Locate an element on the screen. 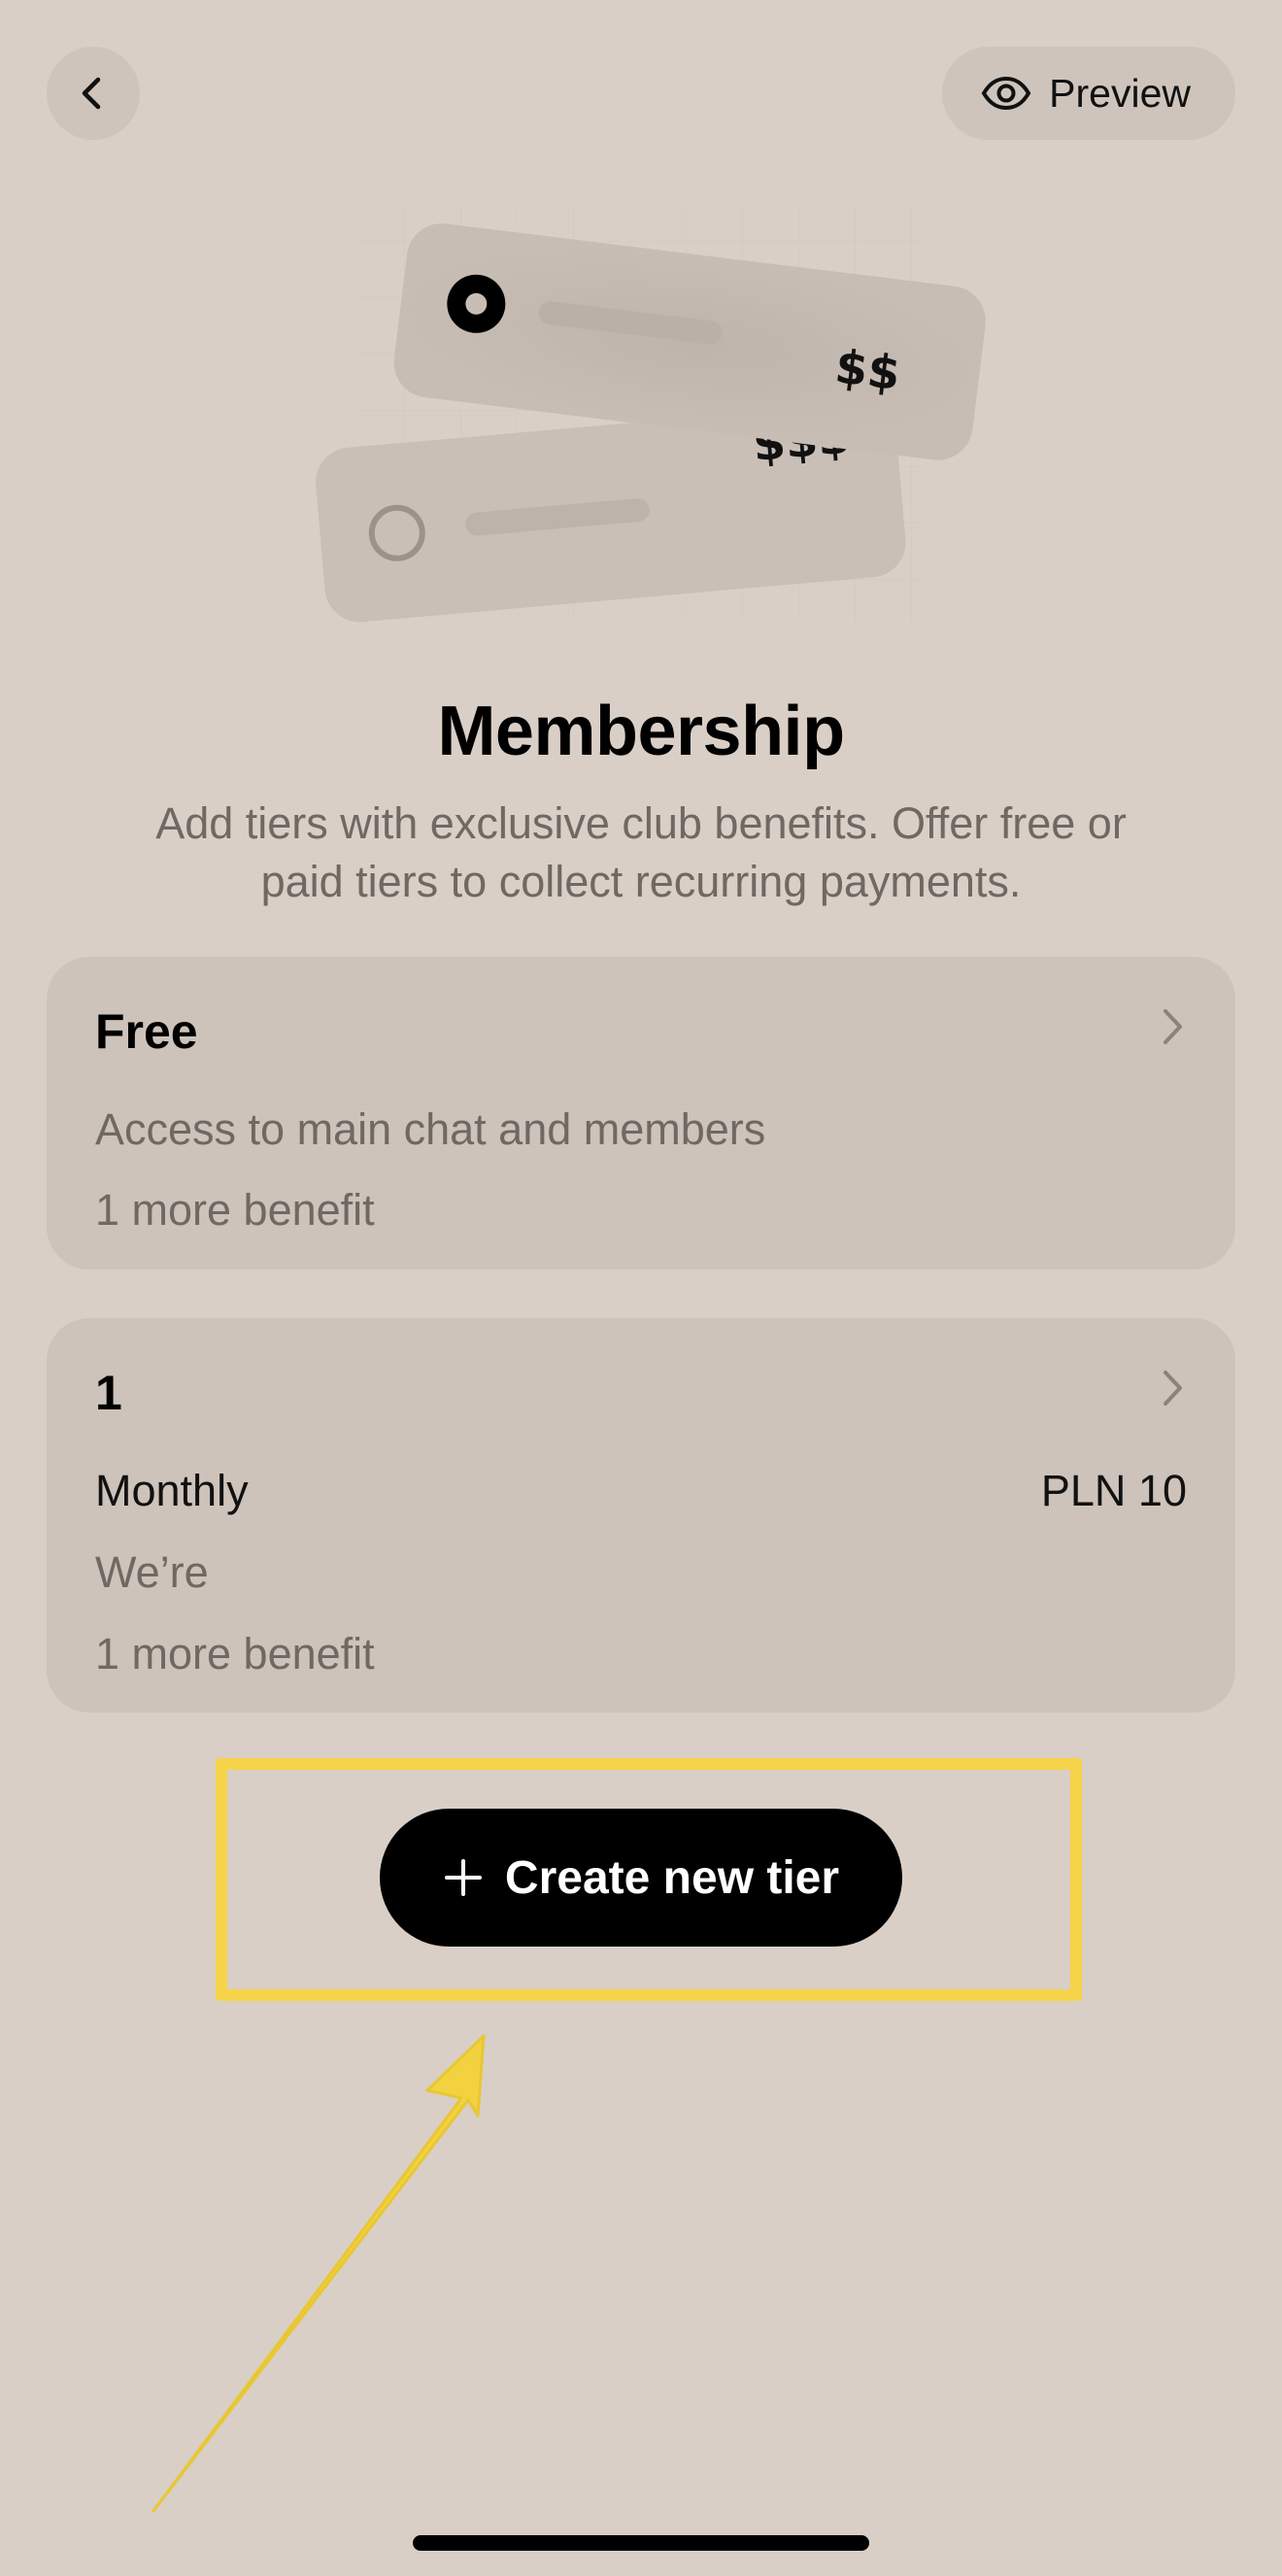  tier-billing-period: Monthly is located at coordinates (172, 1490).